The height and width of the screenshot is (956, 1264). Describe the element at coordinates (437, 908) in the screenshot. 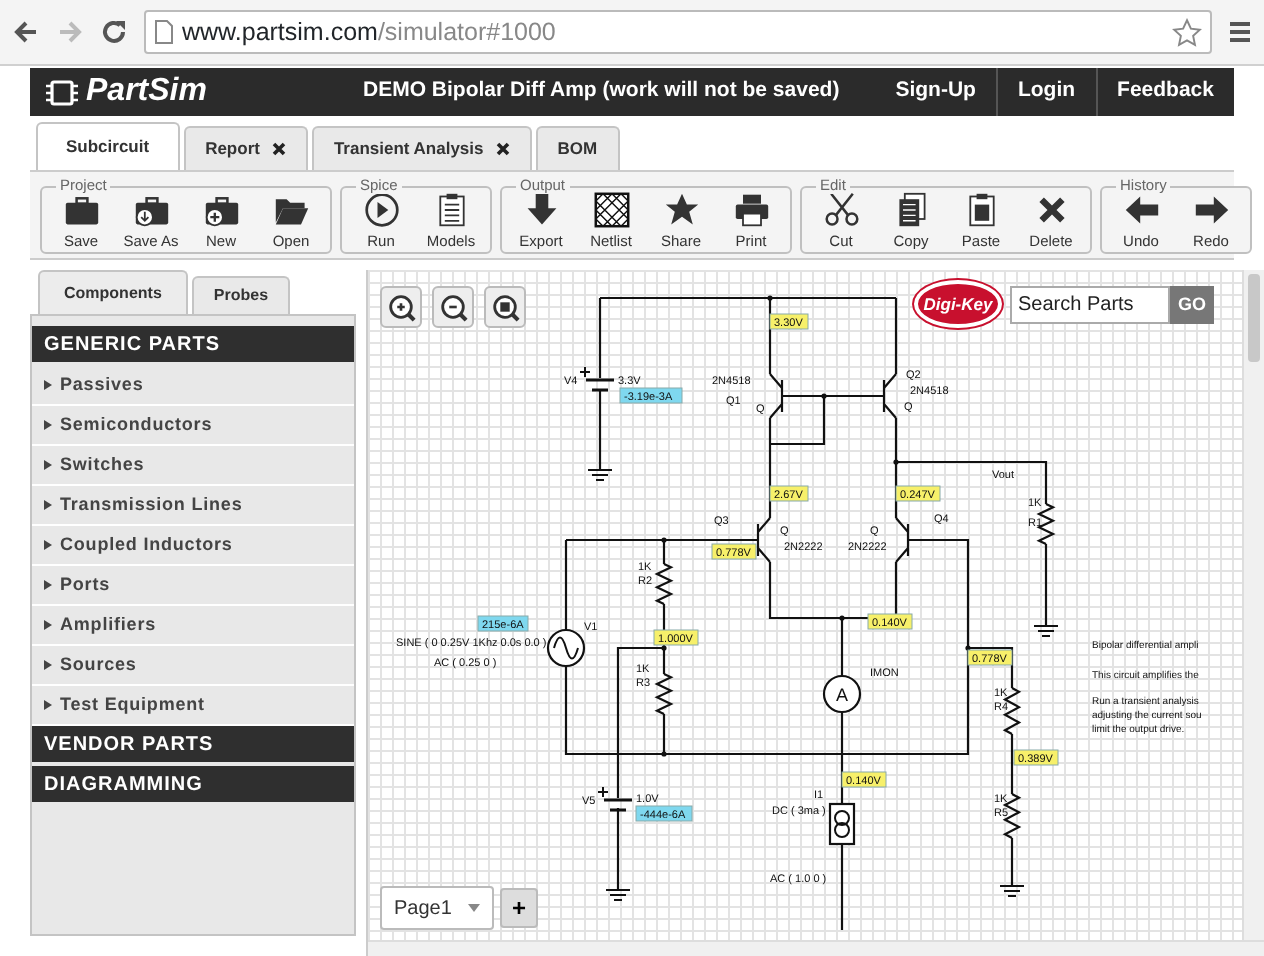

I see `page-select: Page1` at that location.